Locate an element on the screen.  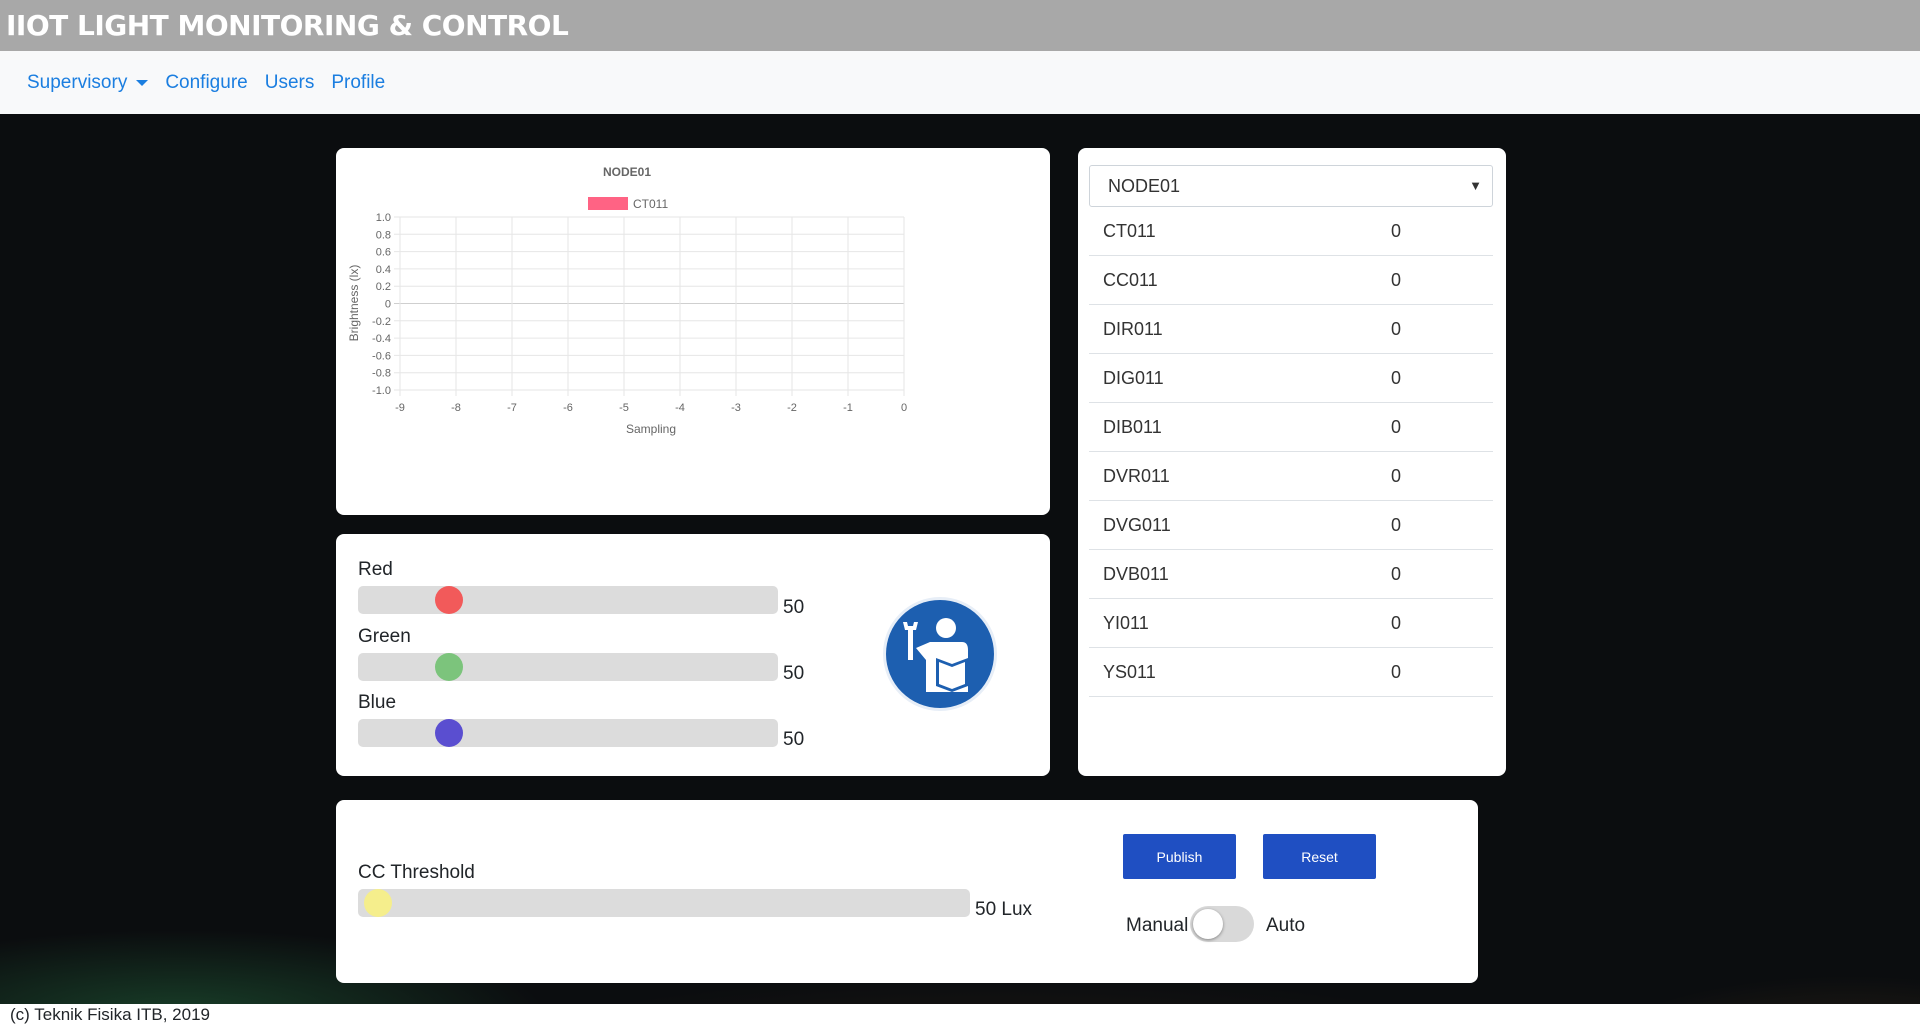
node-select: NODE01 ▼ is located at coordinates (1291, 186).